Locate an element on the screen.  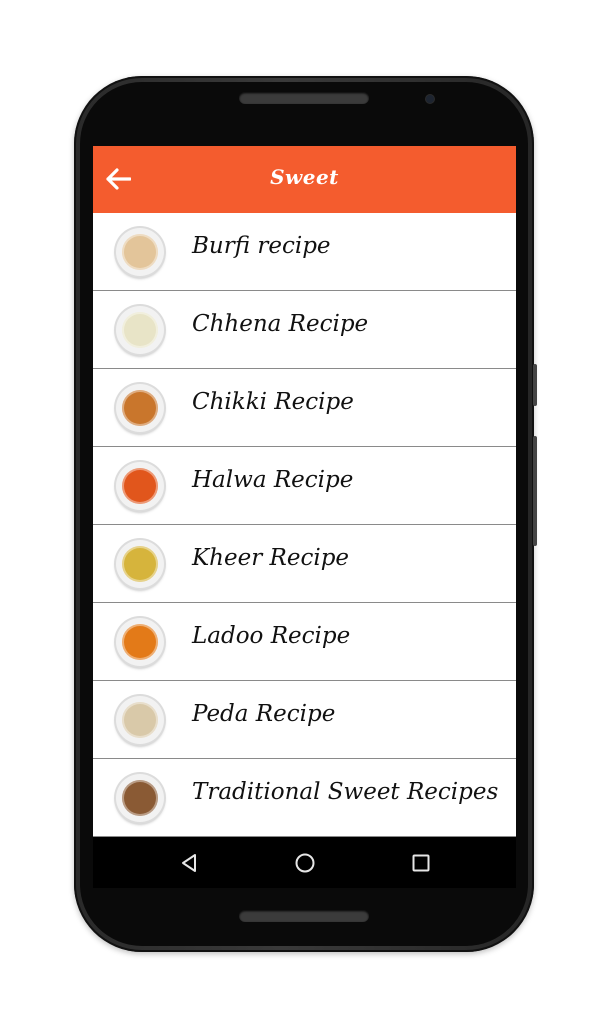
volume-button is located at coordinates (535, 491).